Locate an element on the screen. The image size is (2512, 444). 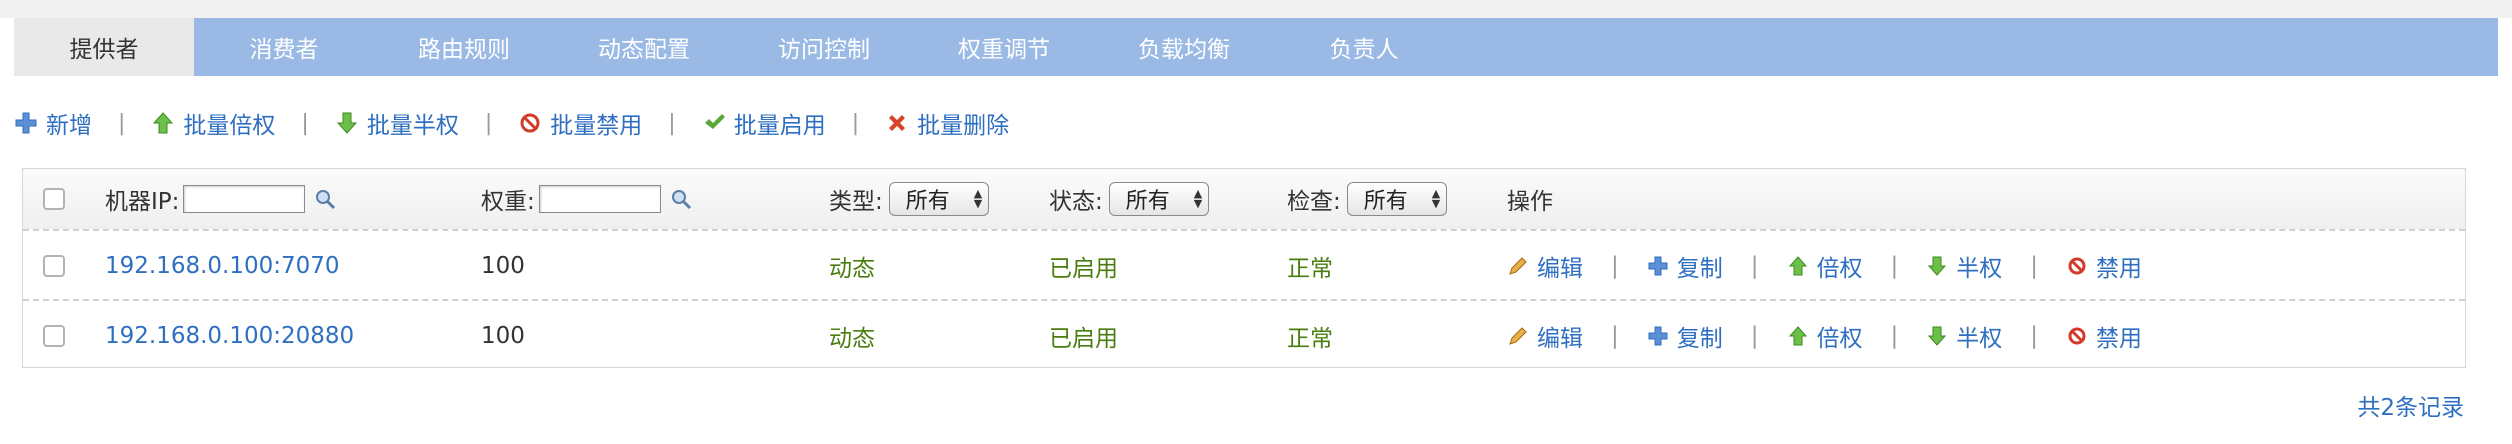
check-select: 所有 ▲ ▼ is located at coordinates (1397, 199).